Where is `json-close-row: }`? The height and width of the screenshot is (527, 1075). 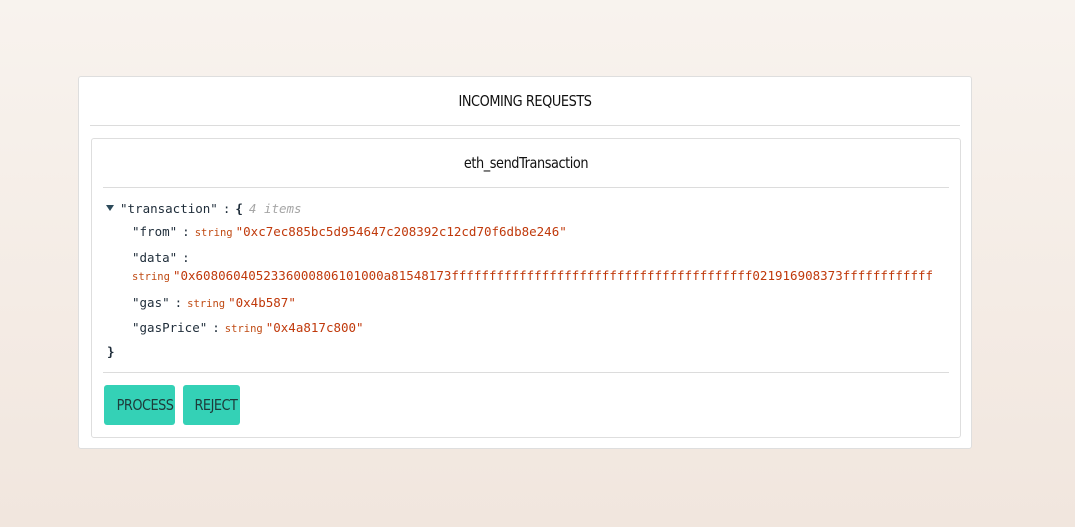 json-close-row: } is located at coordinates (111, 351).